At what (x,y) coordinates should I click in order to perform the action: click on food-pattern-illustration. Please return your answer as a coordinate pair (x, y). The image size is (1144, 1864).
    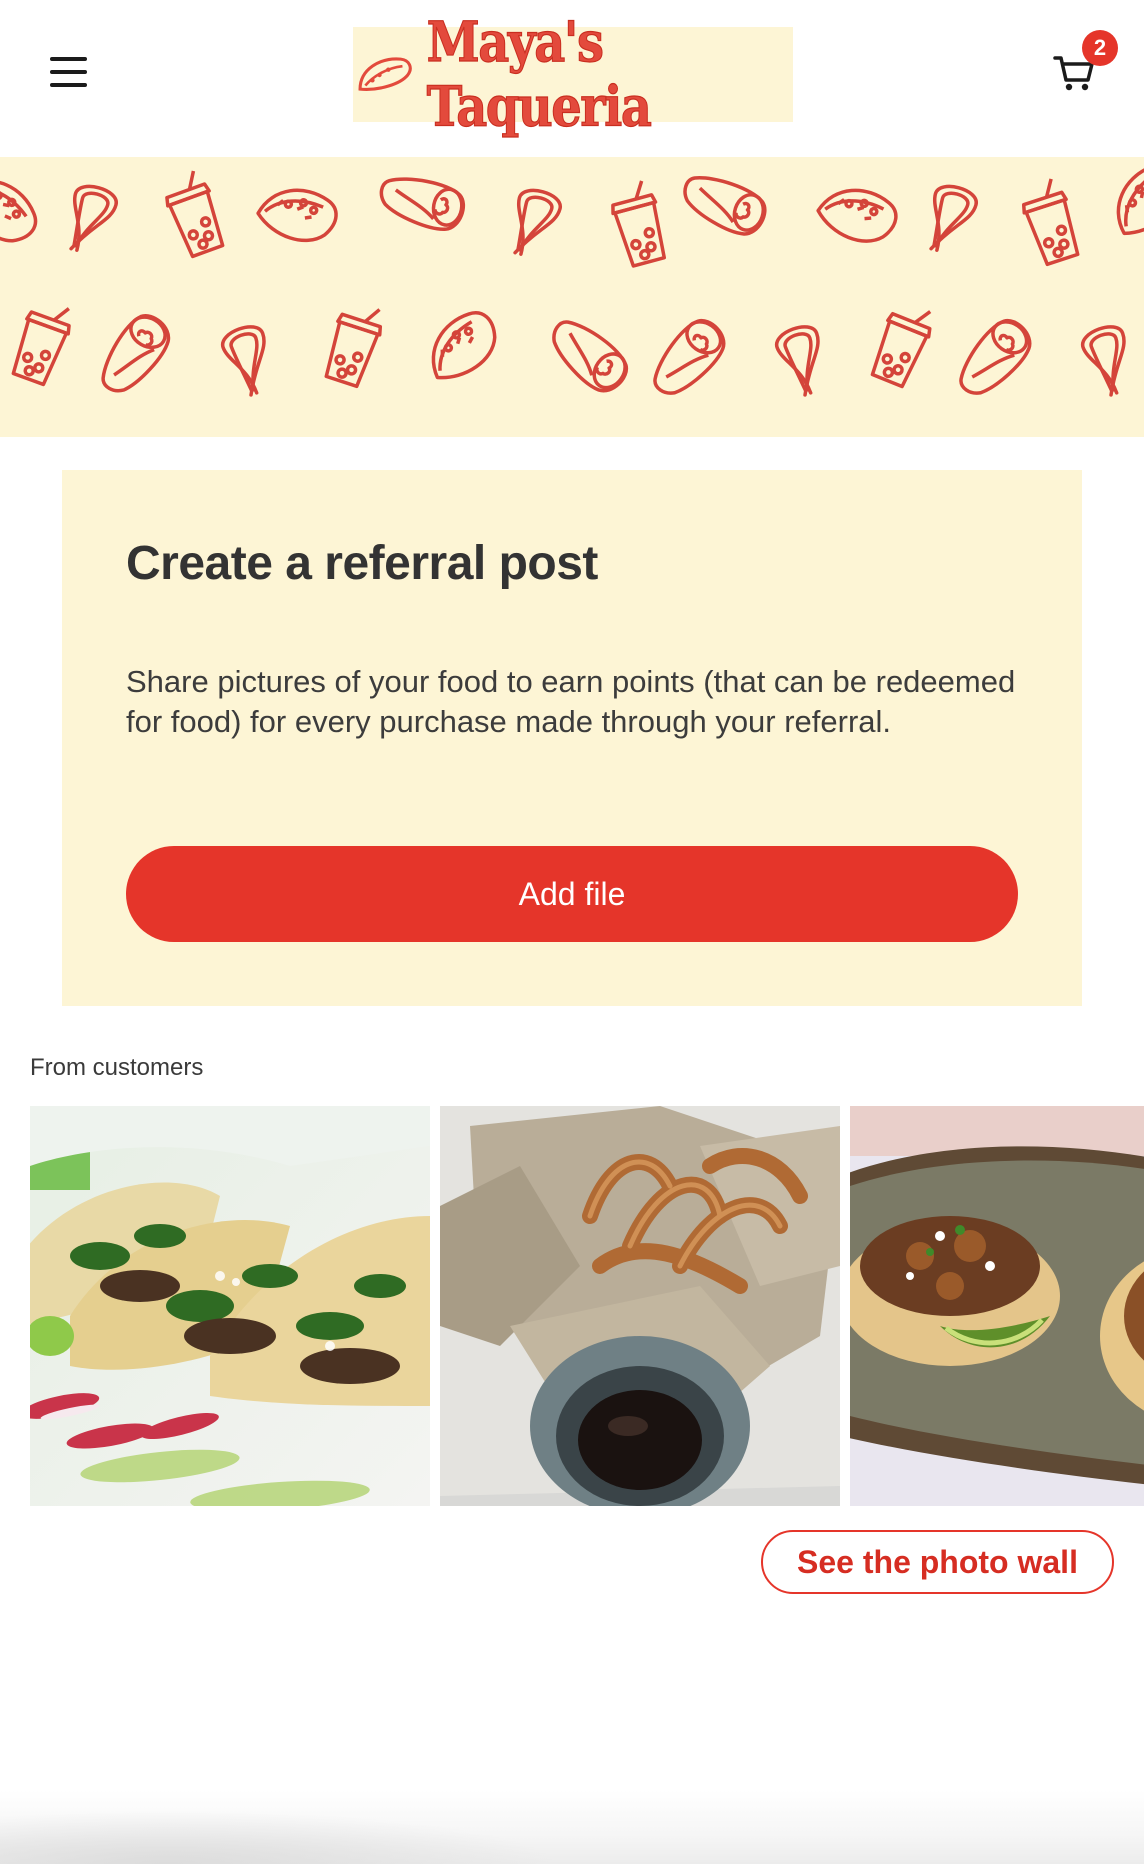
    Looking at the image, I should click on (572, 283).